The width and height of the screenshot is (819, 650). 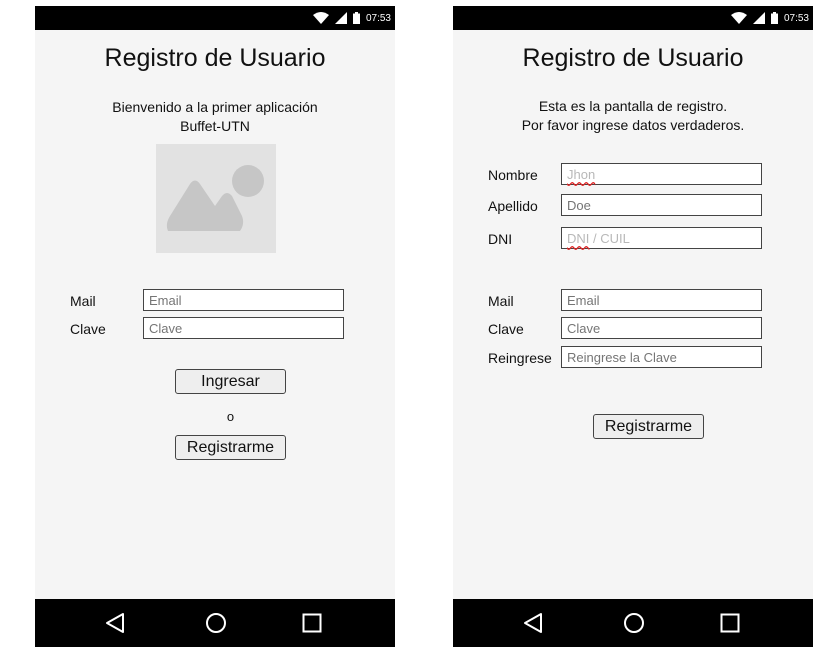 What do you see at coordinates (661, 357) in the screenshot?
I see `confirm-password-field` at bounding box center [661, 357].